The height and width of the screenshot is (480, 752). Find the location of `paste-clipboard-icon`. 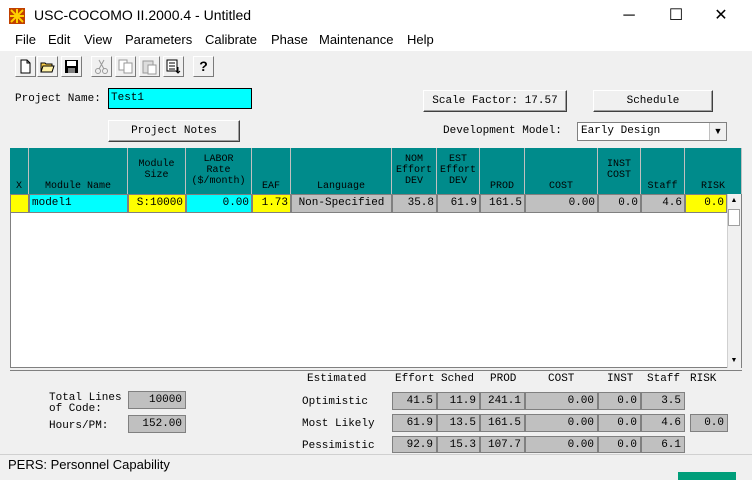

paste-clipboard-icon is located at coordinates (149, 67).